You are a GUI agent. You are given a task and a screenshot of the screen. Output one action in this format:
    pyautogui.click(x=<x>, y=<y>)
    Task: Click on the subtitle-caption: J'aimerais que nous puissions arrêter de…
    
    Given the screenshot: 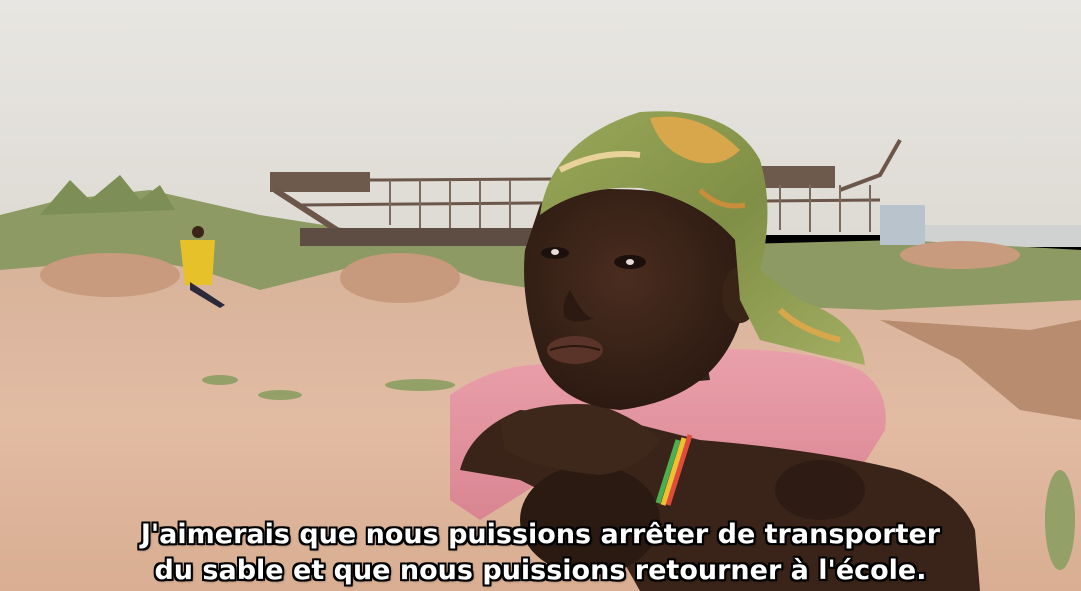 What is the action you would take?
    pyautogui.click(x=540, y=553)
    